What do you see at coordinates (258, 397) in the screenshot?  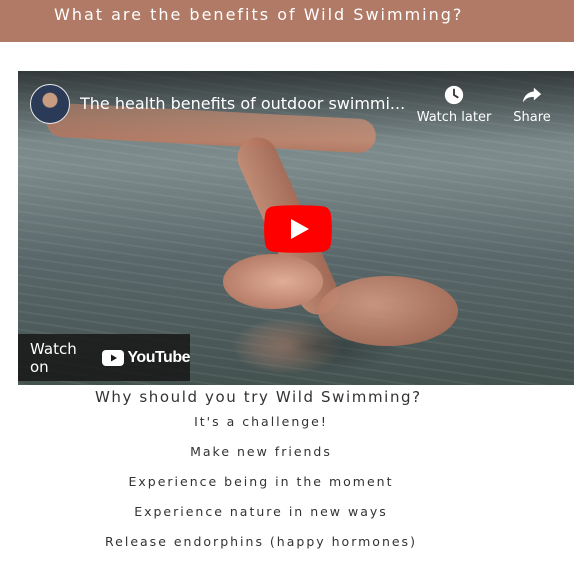 I see `section-heading: Why should you try Wild Swimming?` at bounding box center [258, 397].